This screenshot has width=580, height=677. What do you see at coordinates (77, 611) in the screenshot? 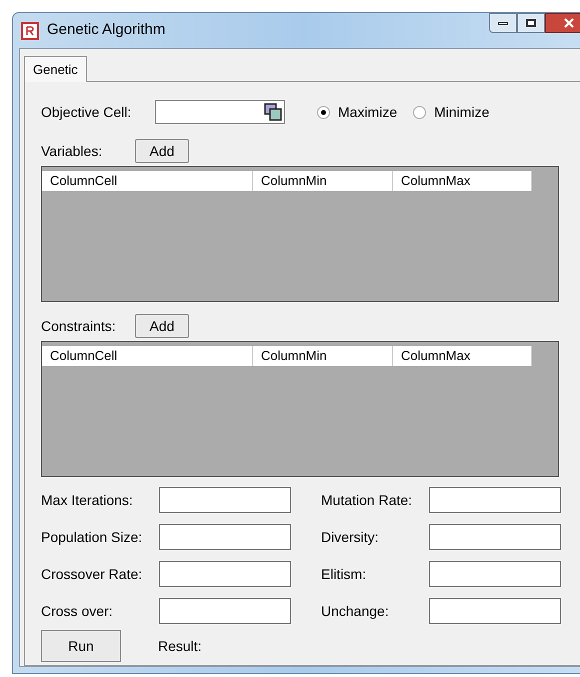
I see `field-label: Cross over:` at bounding box center [77, 611].